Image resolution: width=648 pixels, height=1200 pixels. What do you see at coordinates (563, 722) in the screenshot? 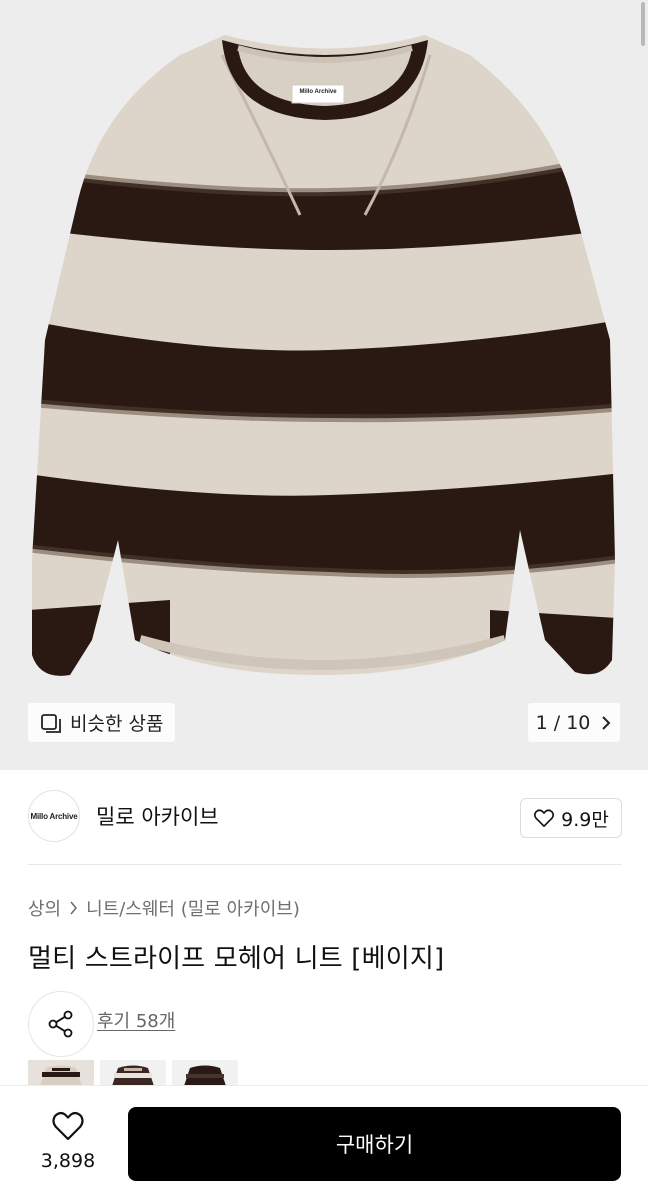
I see `image-counter-text: 1 / 10` at bounding box center [563, 722].